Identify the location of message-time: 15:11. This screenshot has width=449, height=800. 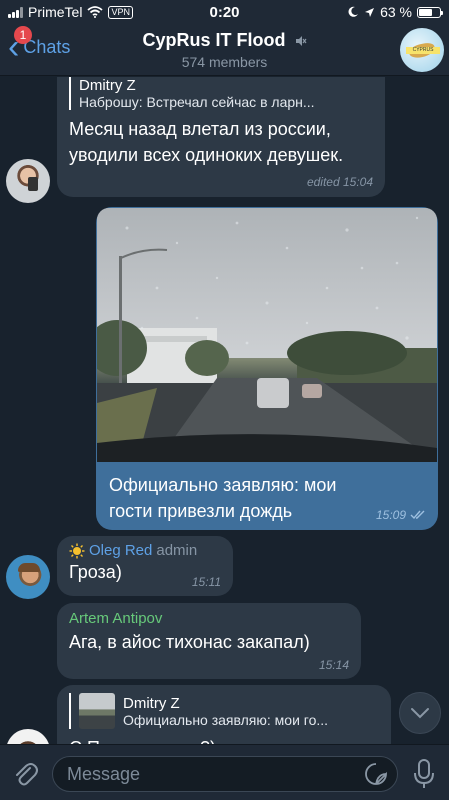
(206, 582).